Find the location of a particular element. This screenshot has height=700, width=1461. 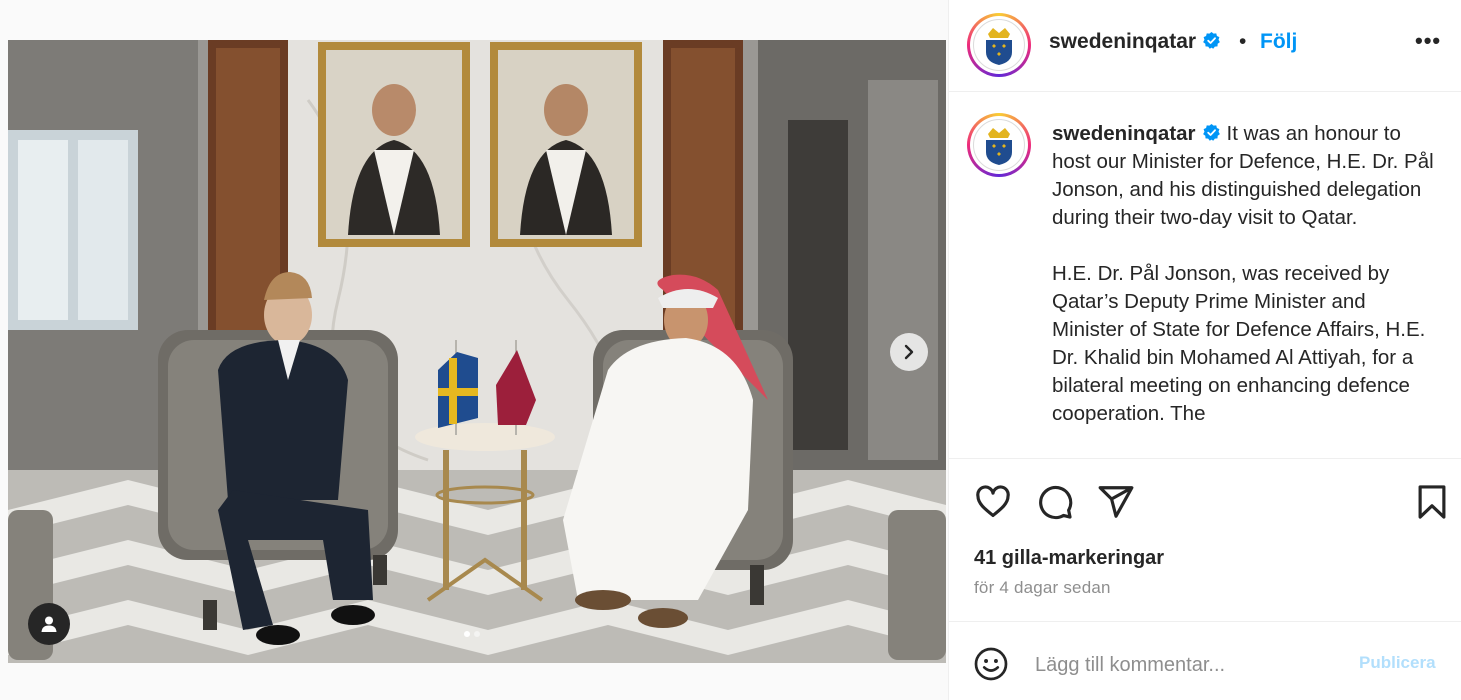

emoji-icon is located at coordinates (991, 664).